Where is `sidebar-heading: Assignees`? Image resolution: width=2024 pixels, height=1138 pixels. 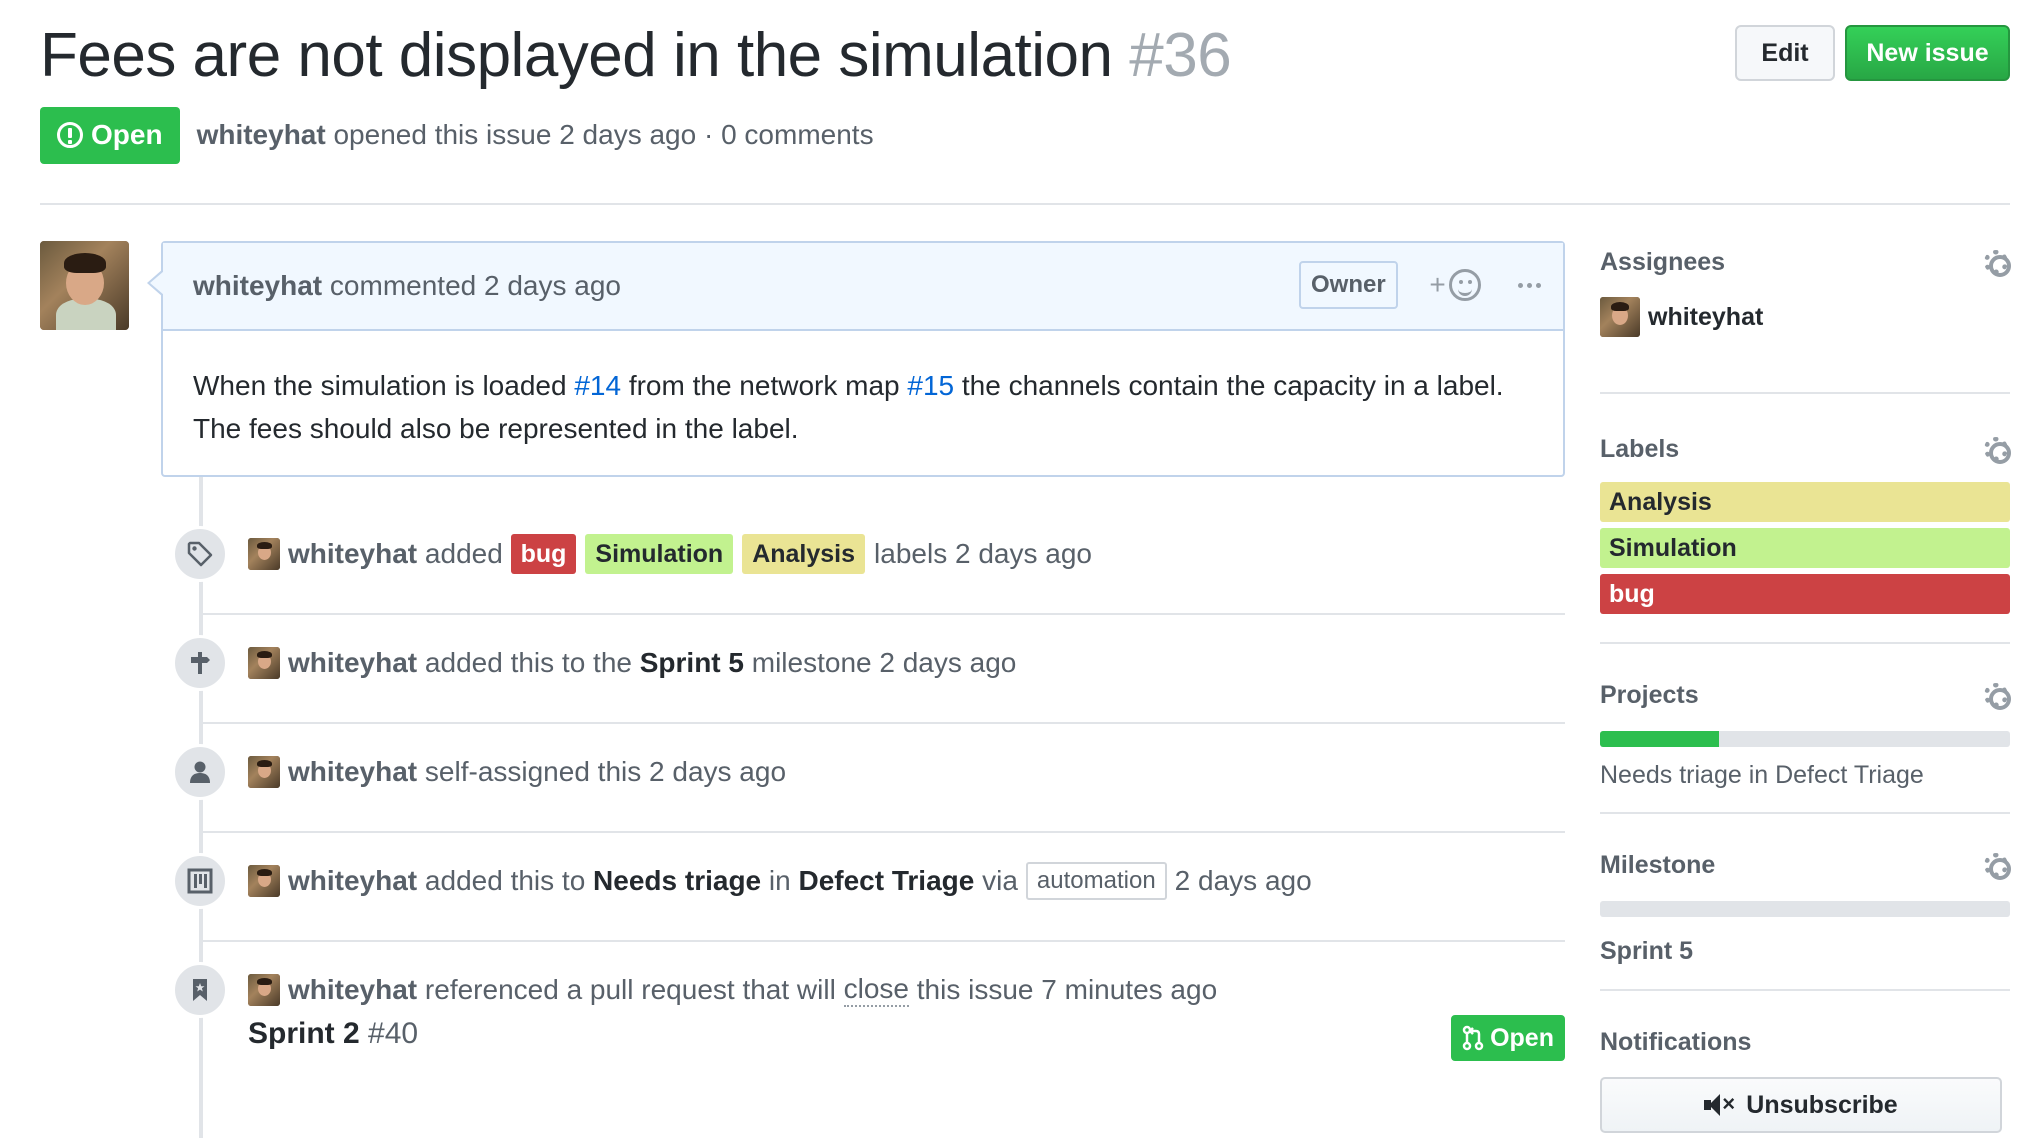 sidebar-heading: Assignees is located at coordinates (1663, 261).